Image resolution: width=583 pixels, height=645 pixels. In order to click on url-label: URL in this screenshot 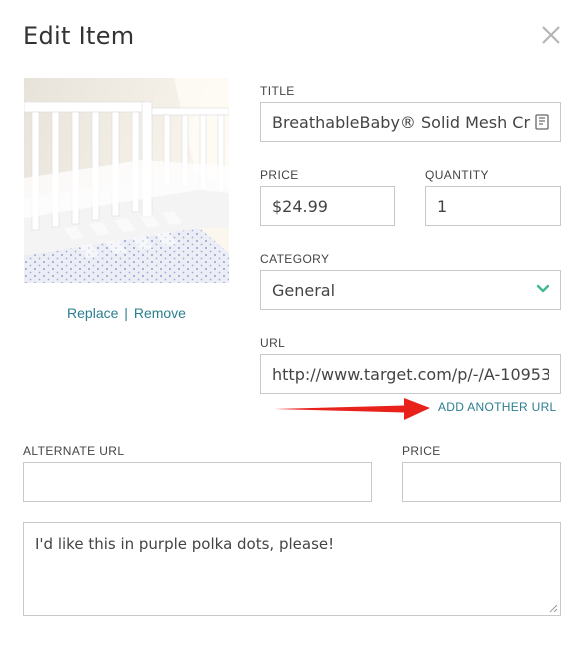, I will do `click(273, 343)`.